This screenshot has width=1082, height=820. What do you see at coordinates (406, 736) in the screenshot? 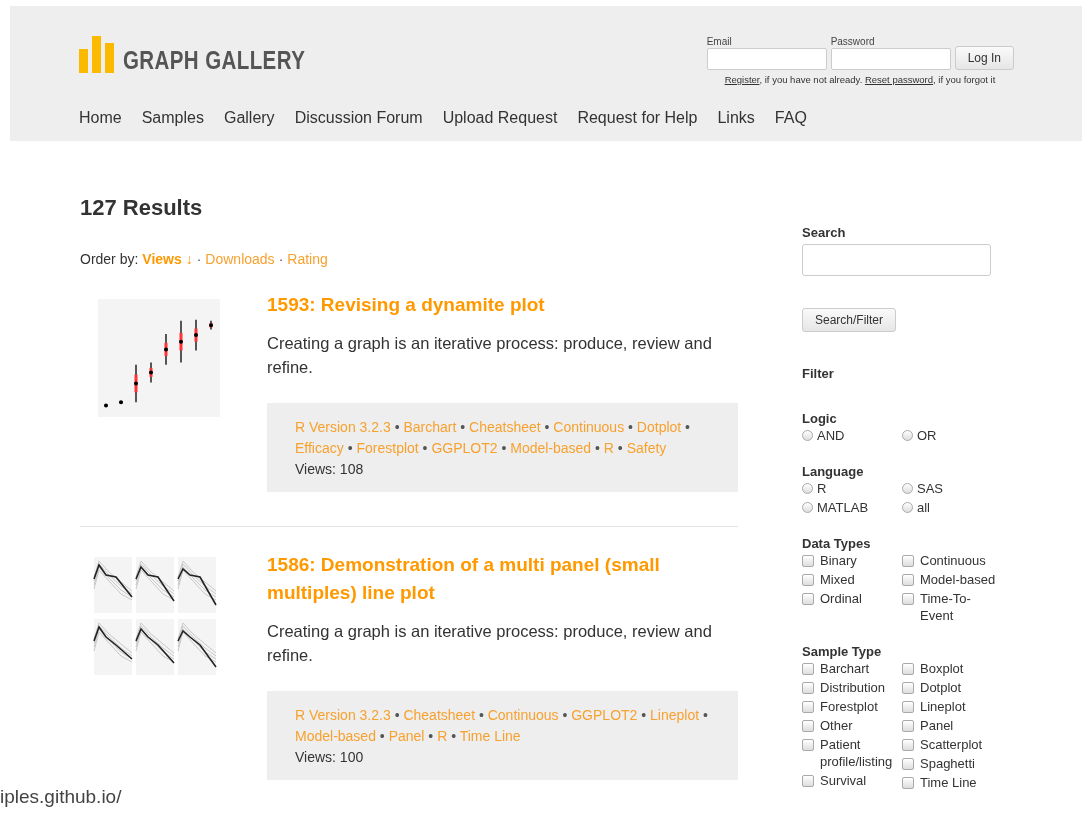
I see `tag-link: Panel` at bounding box center [406, 736].